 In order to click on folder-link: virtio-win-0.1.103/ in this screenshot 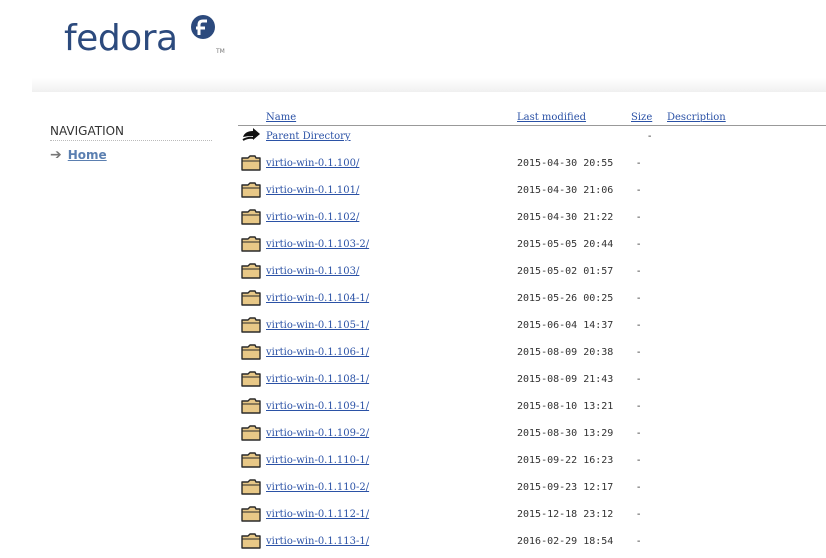, I will do `click(312, 271)`.